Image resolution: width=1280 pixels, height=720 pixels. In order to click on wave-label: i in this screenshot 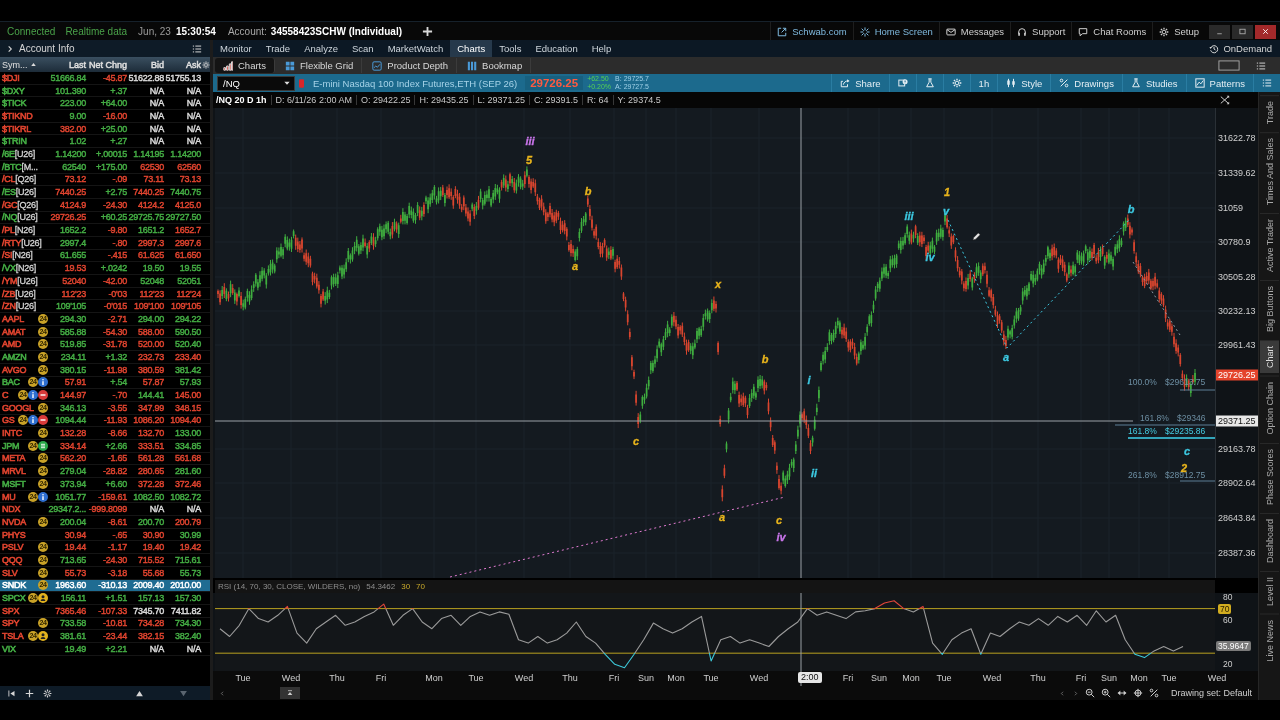, I will do `click(809, 380)`.